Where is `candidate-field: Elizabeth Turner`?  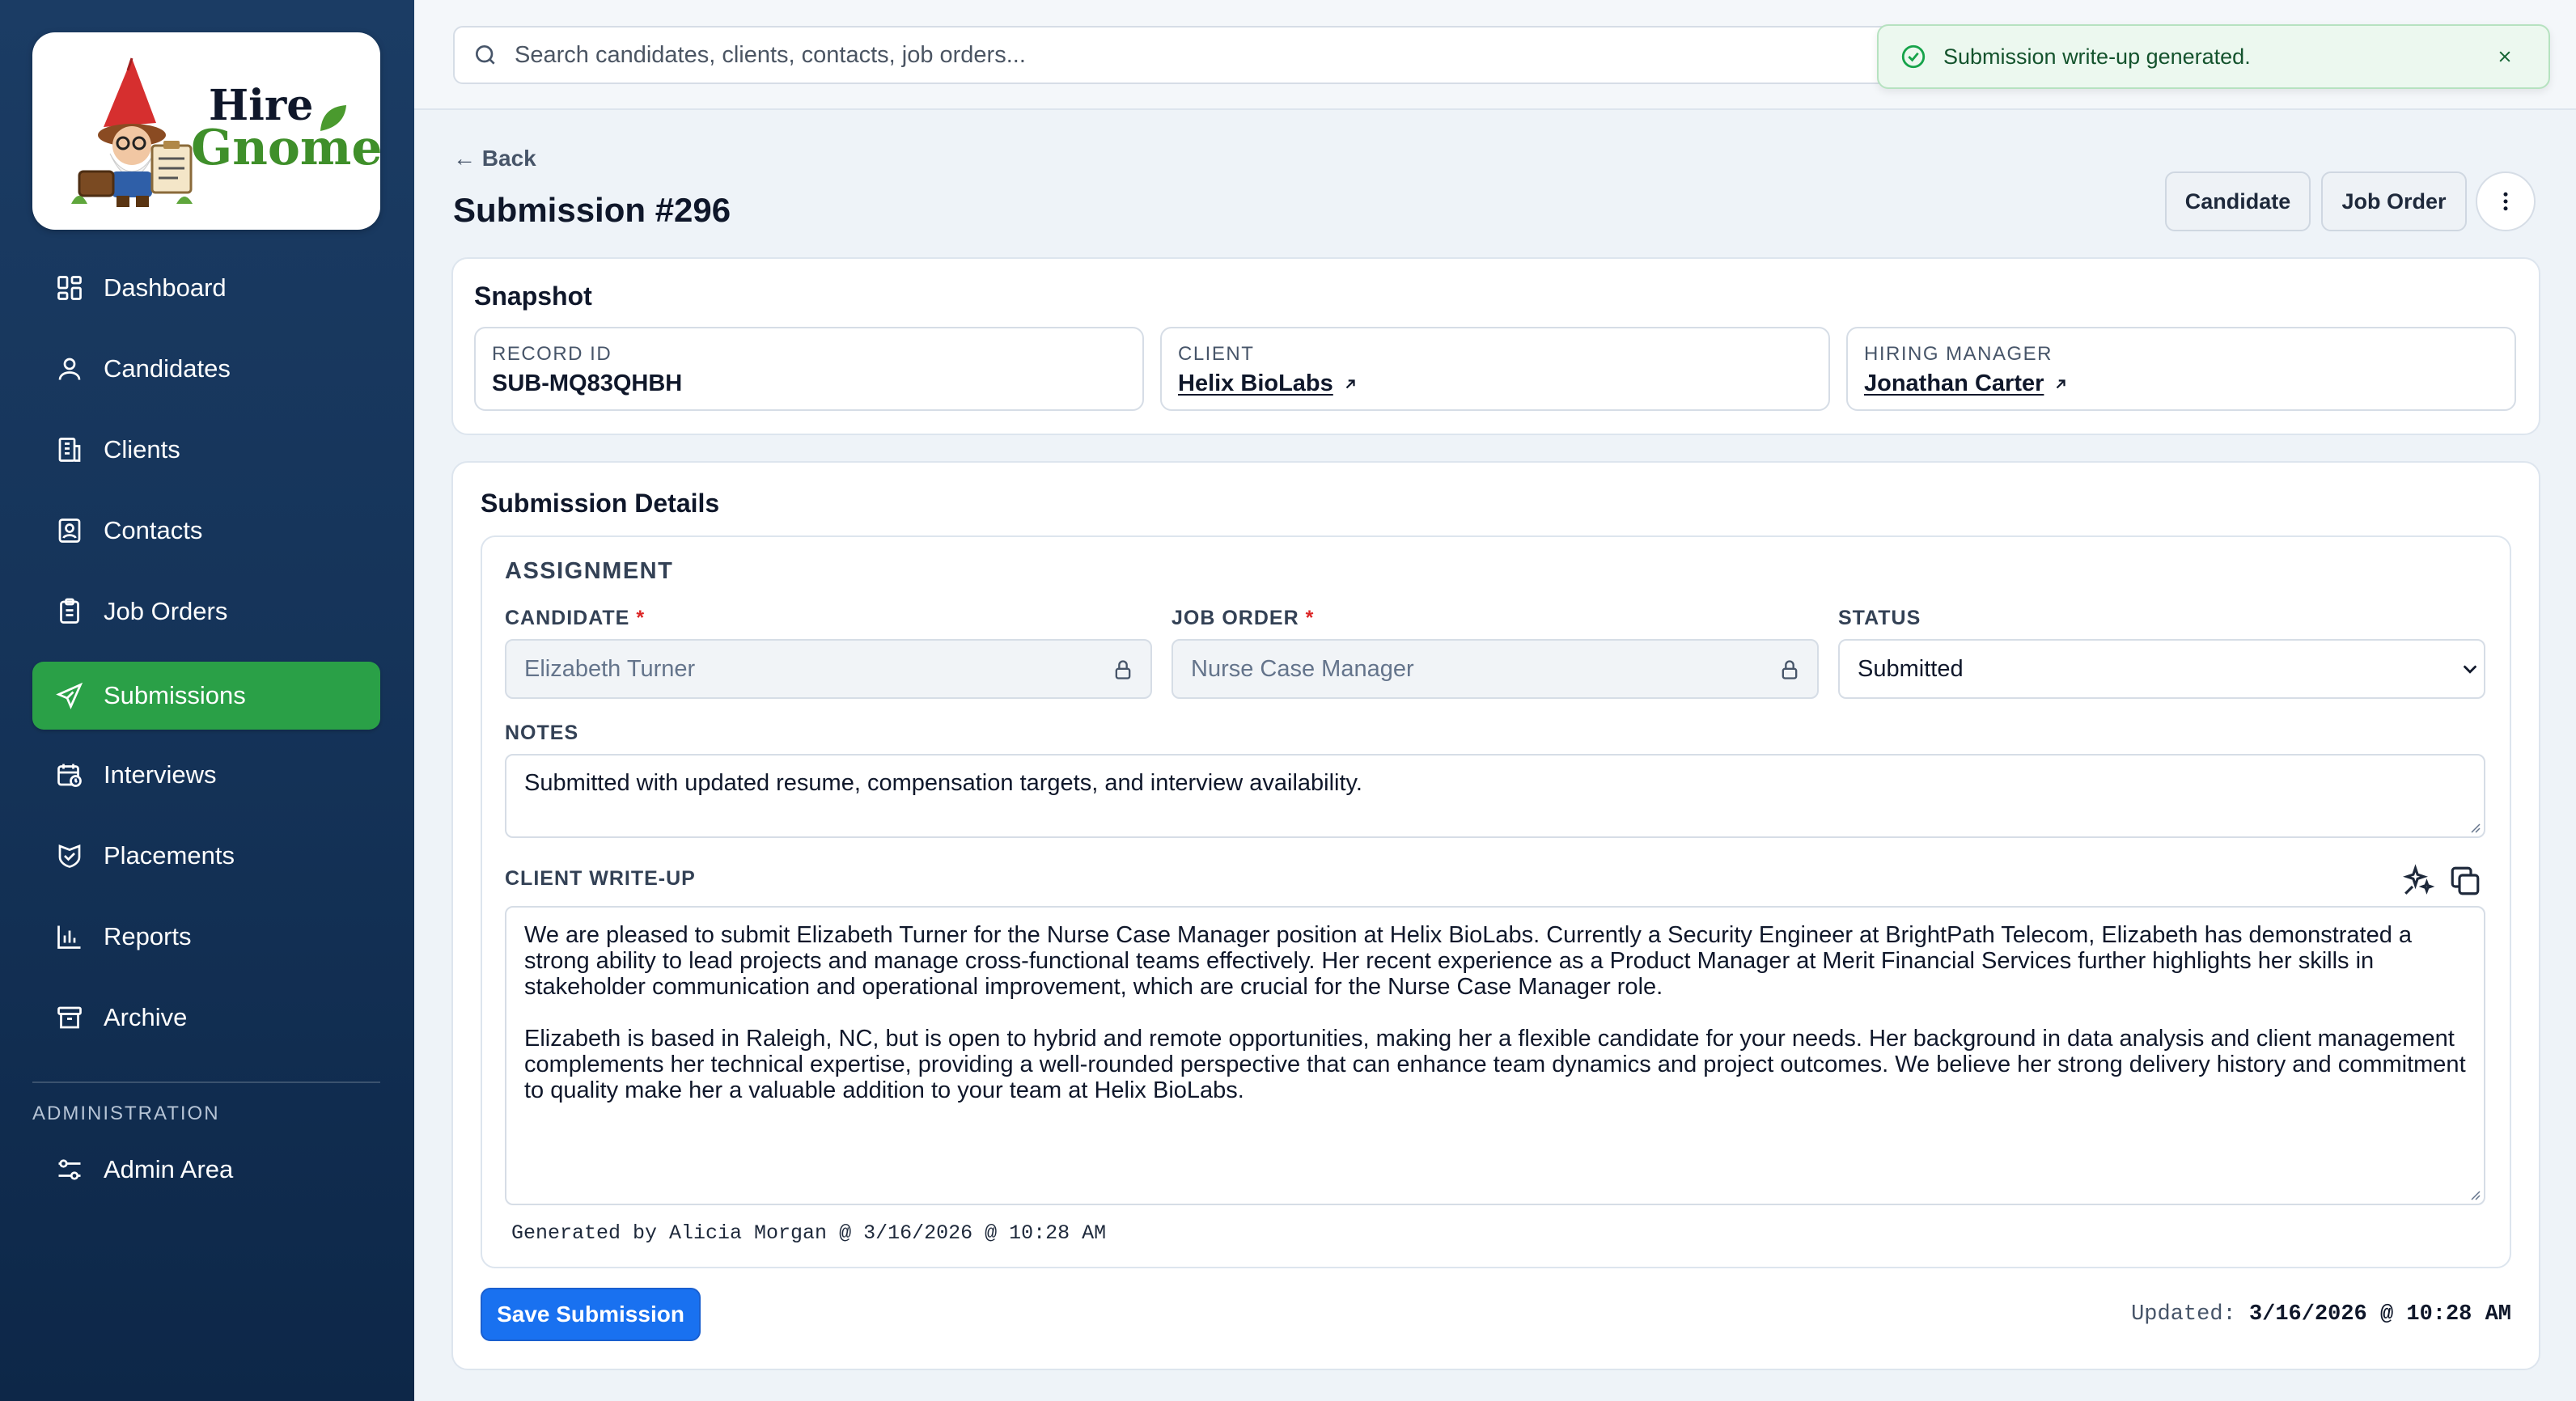 candidate-field: Elizabeth Turner is located at coordinates (828, 669).